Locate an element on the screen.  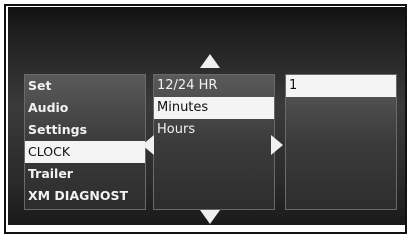
menu-item-audio: Audio is located at coordinates (85, 108).